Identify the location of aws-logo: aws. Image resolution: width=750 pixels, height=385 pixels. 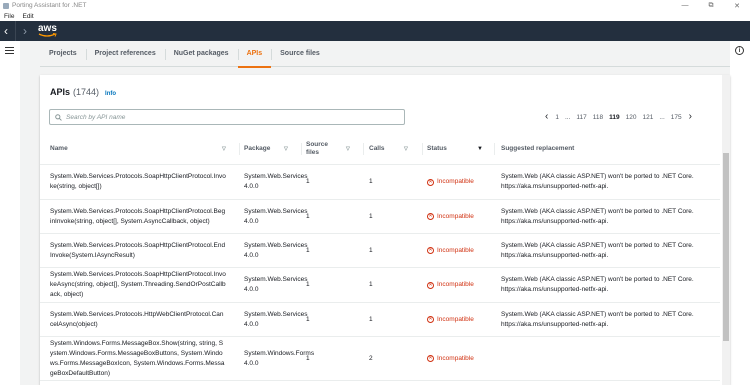
(49, 31).